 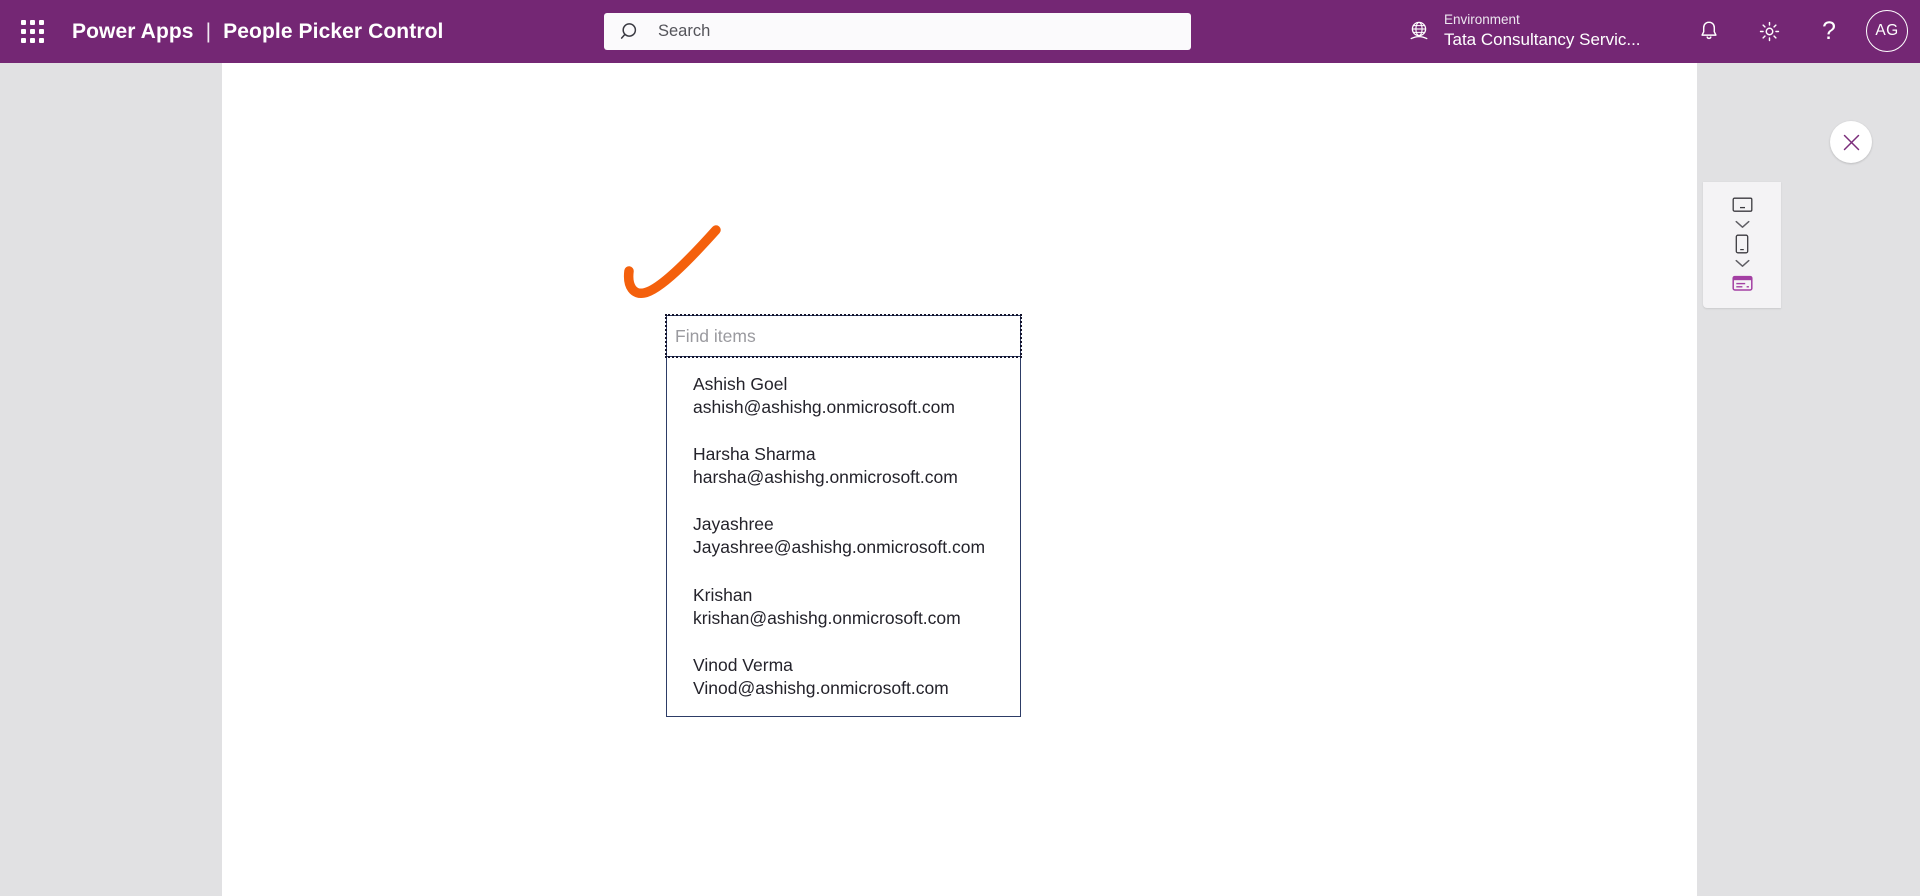 I want to click on device-preview-rail, so click(x=1742, y=245).